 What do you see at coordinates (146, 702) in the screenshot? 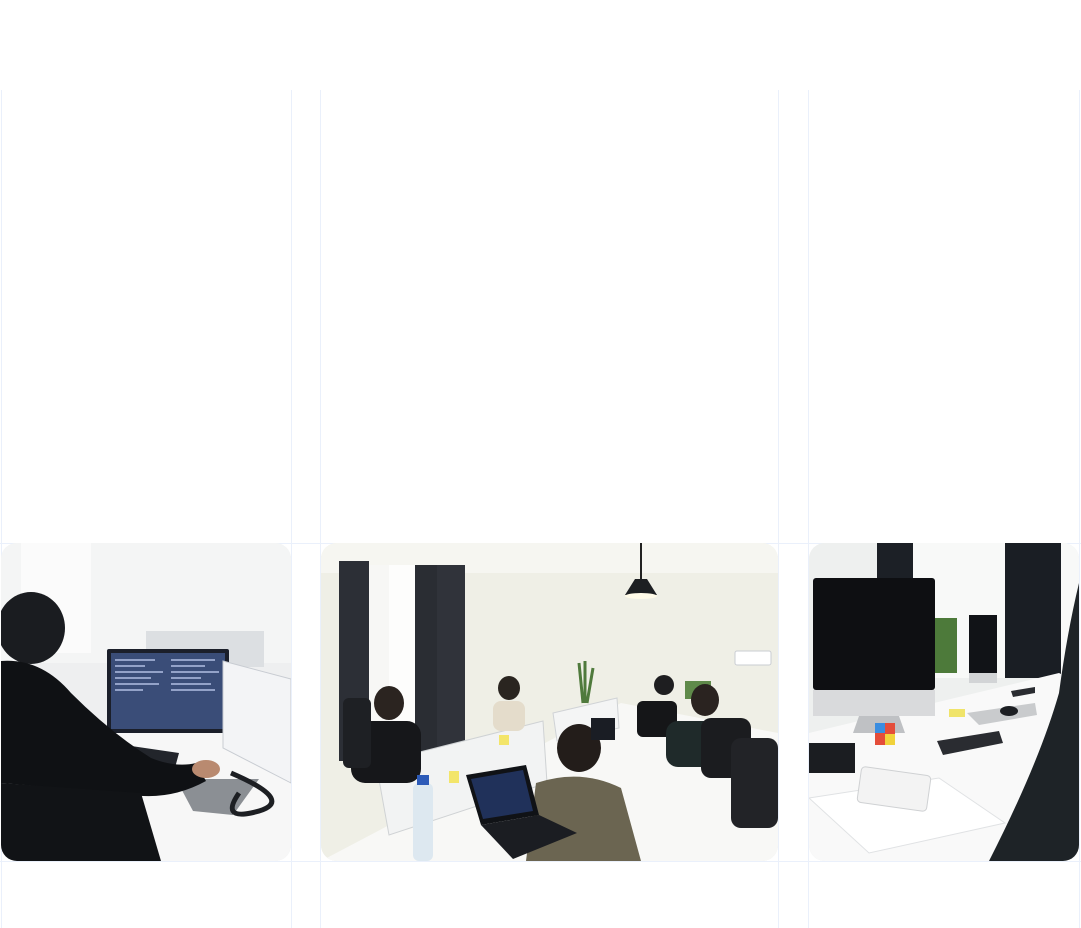
I see `developer-desk-photo` at bounding box center [146, 702].